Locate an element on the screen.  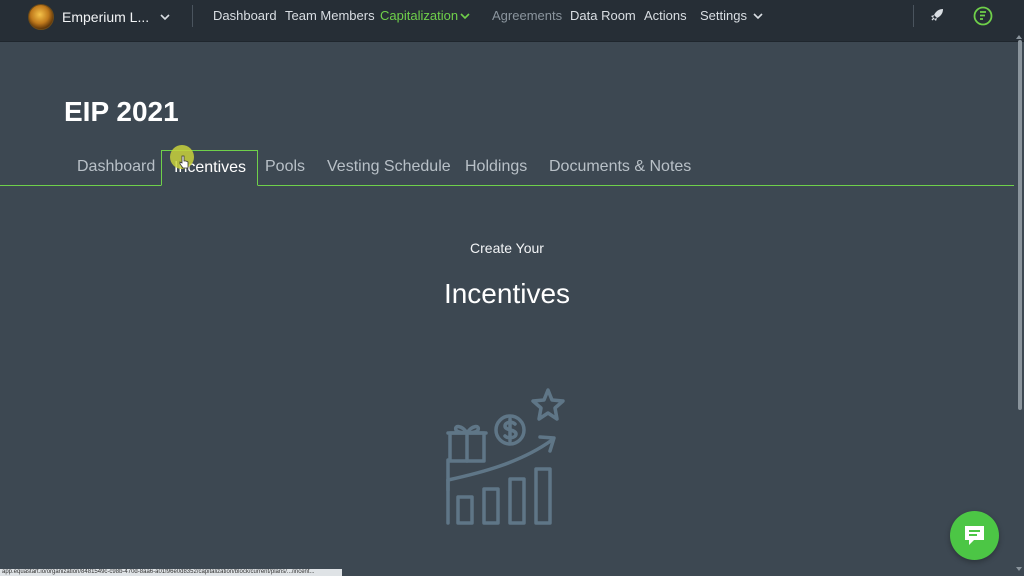
scroll-down-icon is located at coordinates (1019, 569).